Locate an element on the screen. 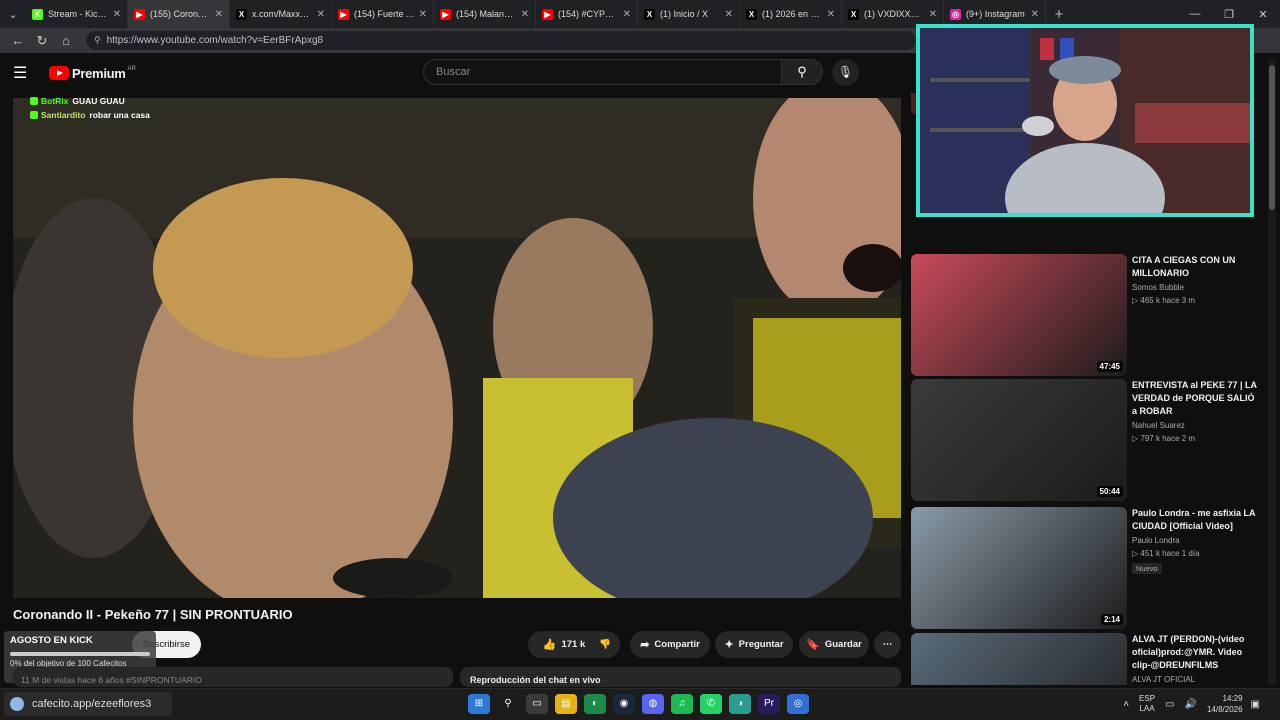 Image resolution: width=1280 pixels, height=720 pixels. recommended-title: CITA A CIEGAS CON UN MILLONARIO is located at coordinates (1194, 267).